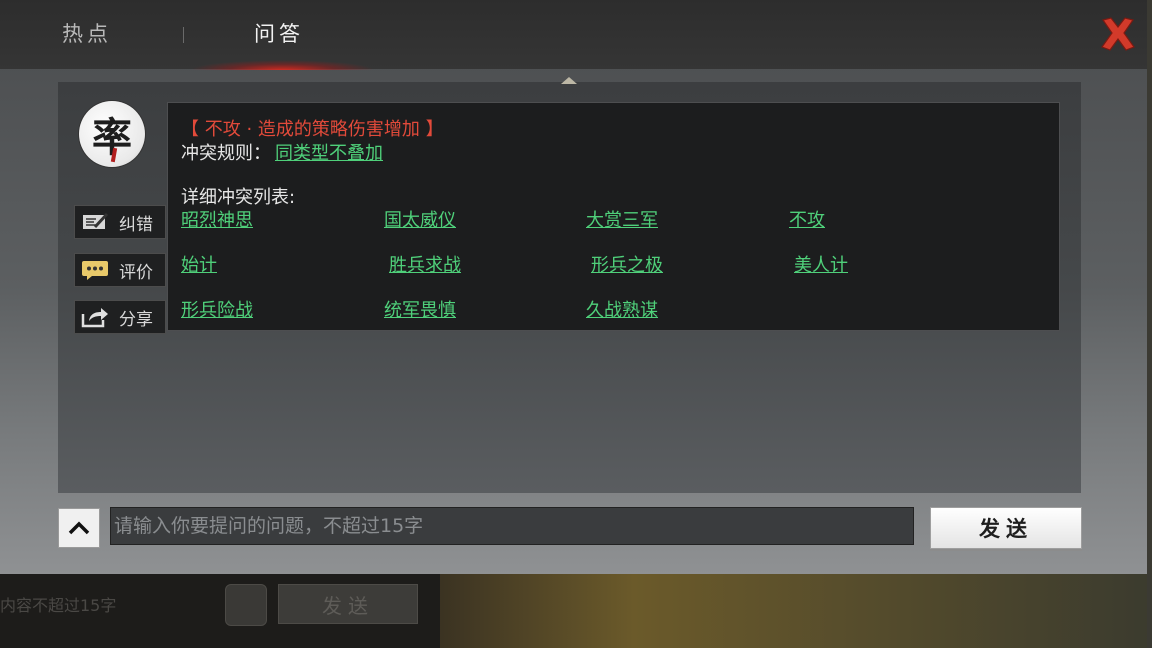 Image resolution: width=1152 pixels, height=648 pixels. I want to click on background-edge, so click(1149, 324).